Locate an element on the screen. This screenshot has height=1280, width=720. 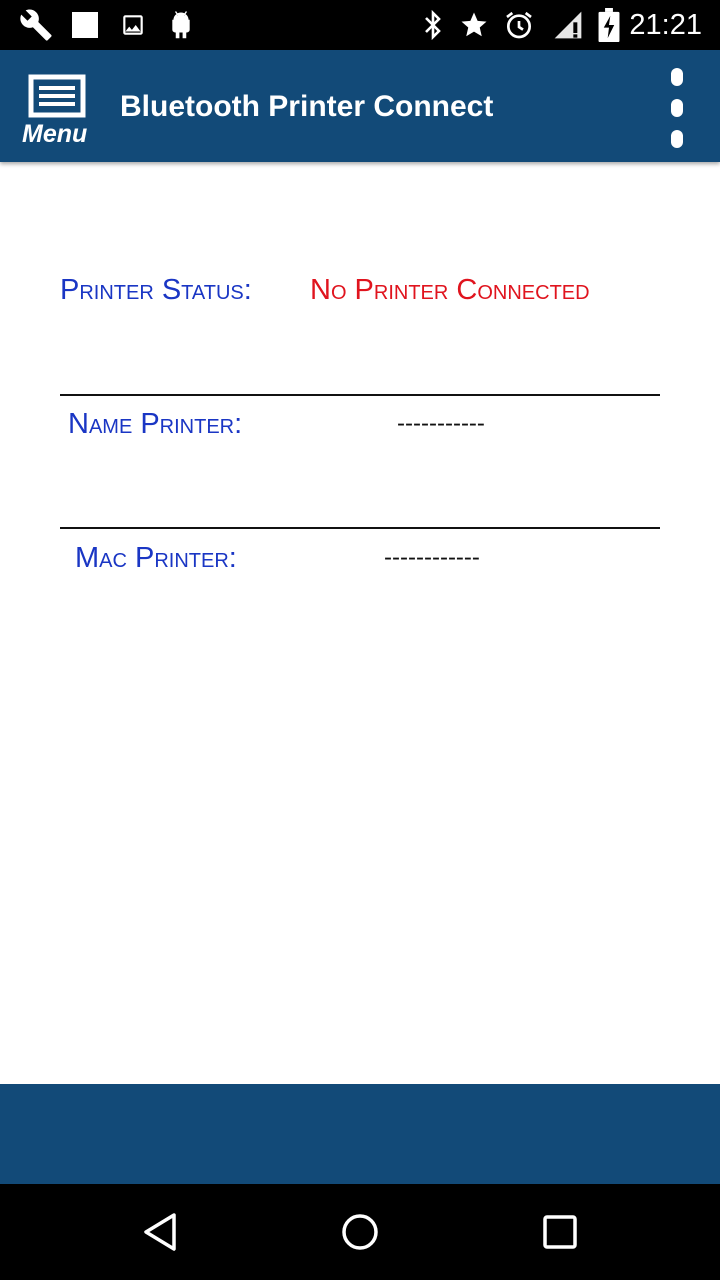
name-printer-label: Name Printer: is located at coordinates (155, 424).